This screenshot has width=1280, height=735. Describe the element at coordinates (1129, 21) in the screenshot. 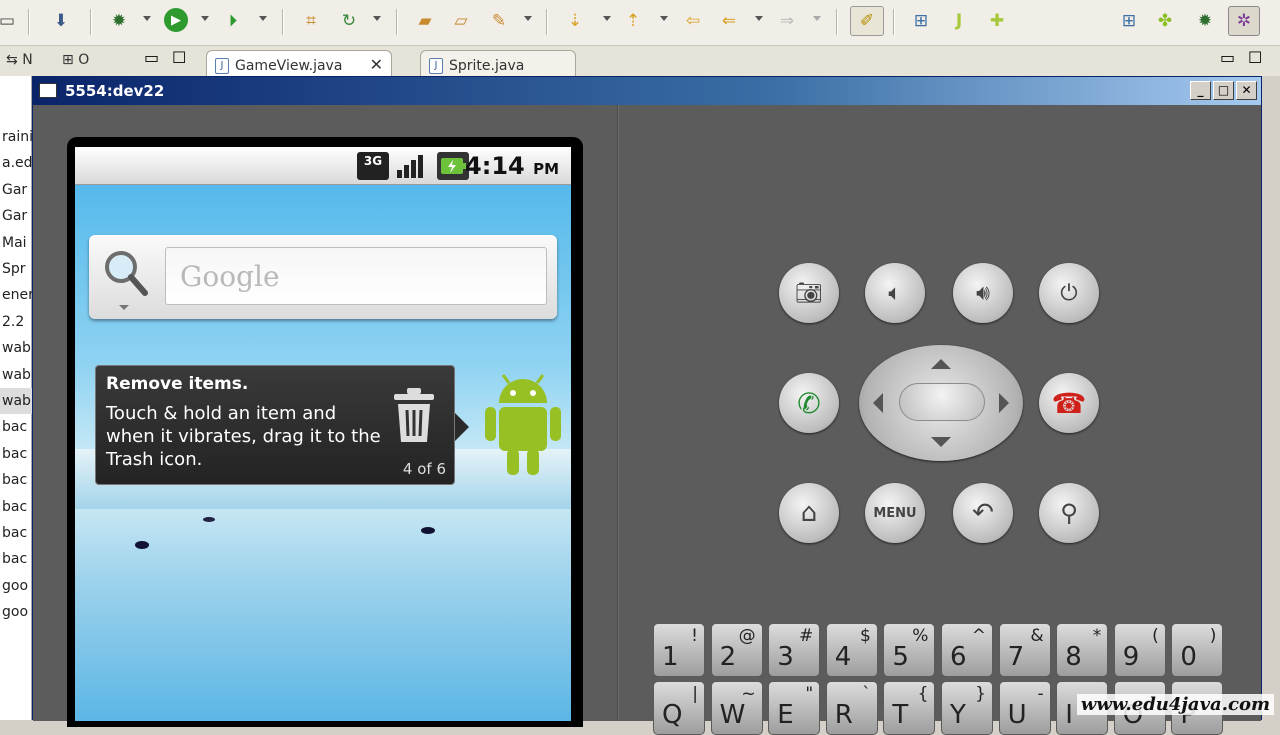

I see `open-perspective-icon: ⊞` at that location.